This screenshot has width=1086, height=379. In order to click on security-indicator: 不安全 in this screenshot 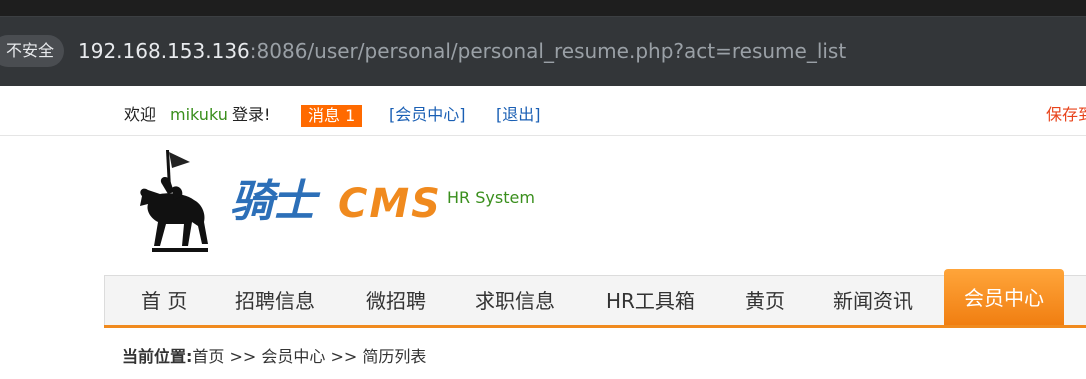, I will do `click(32, 51)`.